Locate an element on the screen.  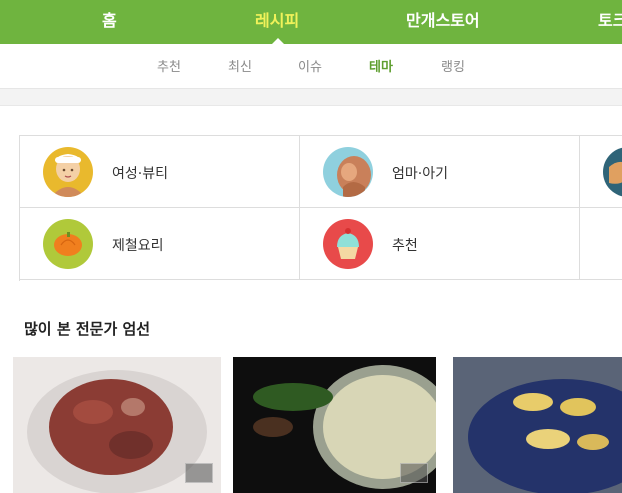
section-title: 많이 본 전문가 엄선 is located at coordinates (87, 329).